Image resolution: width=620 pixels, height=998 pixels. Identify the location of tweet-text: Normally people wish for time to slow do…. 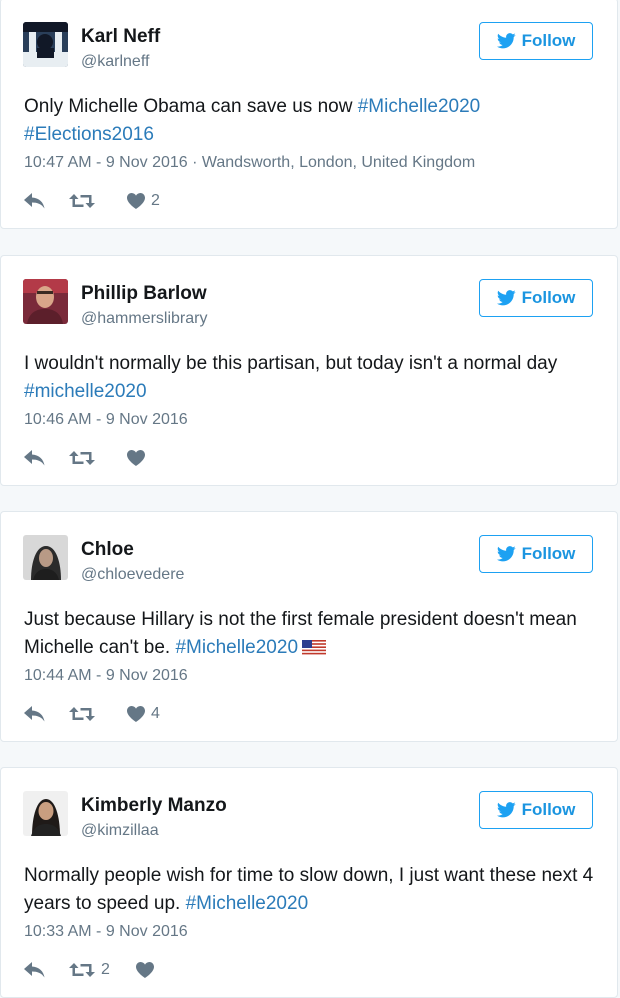
(309, 889).